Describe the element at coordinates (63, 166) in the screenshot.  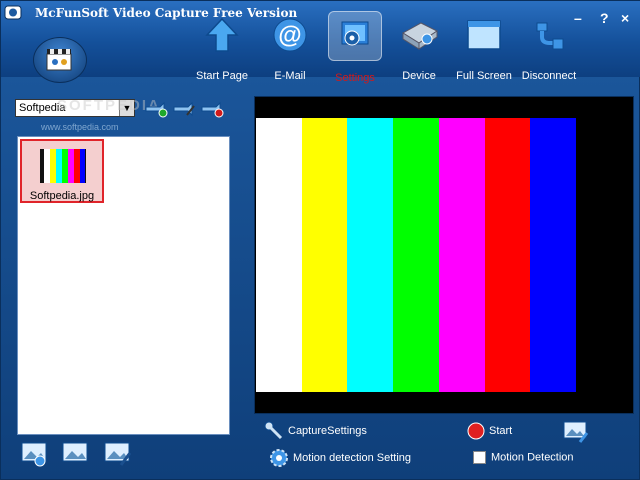
I see `thumbnail-image` at that location.